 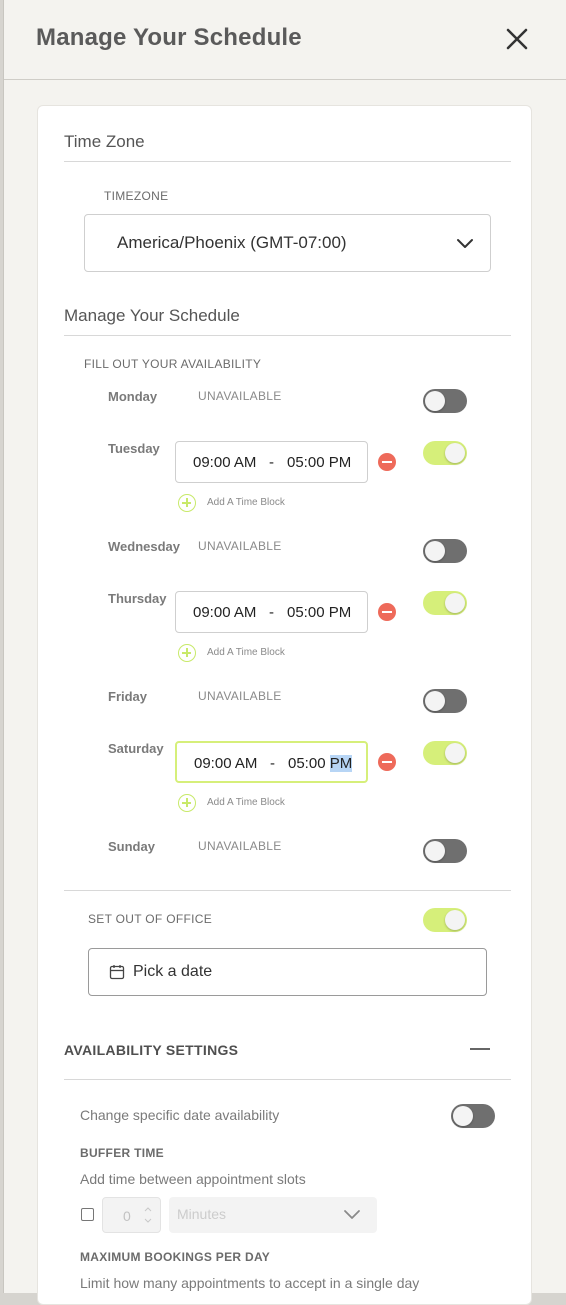 I want to click on time-range-input-saturday: 09:00 AM - 05:00 PM, so click(x=271, y=762).